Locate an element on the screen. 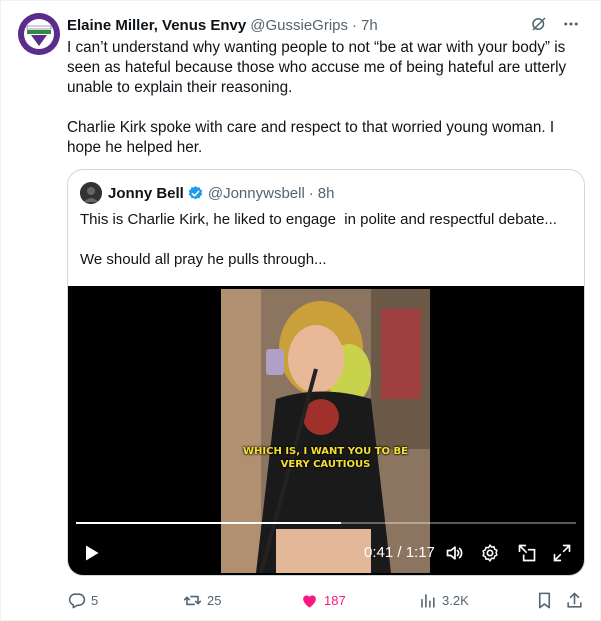 Image resolution: width=601 pixels, height=621 pixels. author-avatar is located at coordinates (39, 34).